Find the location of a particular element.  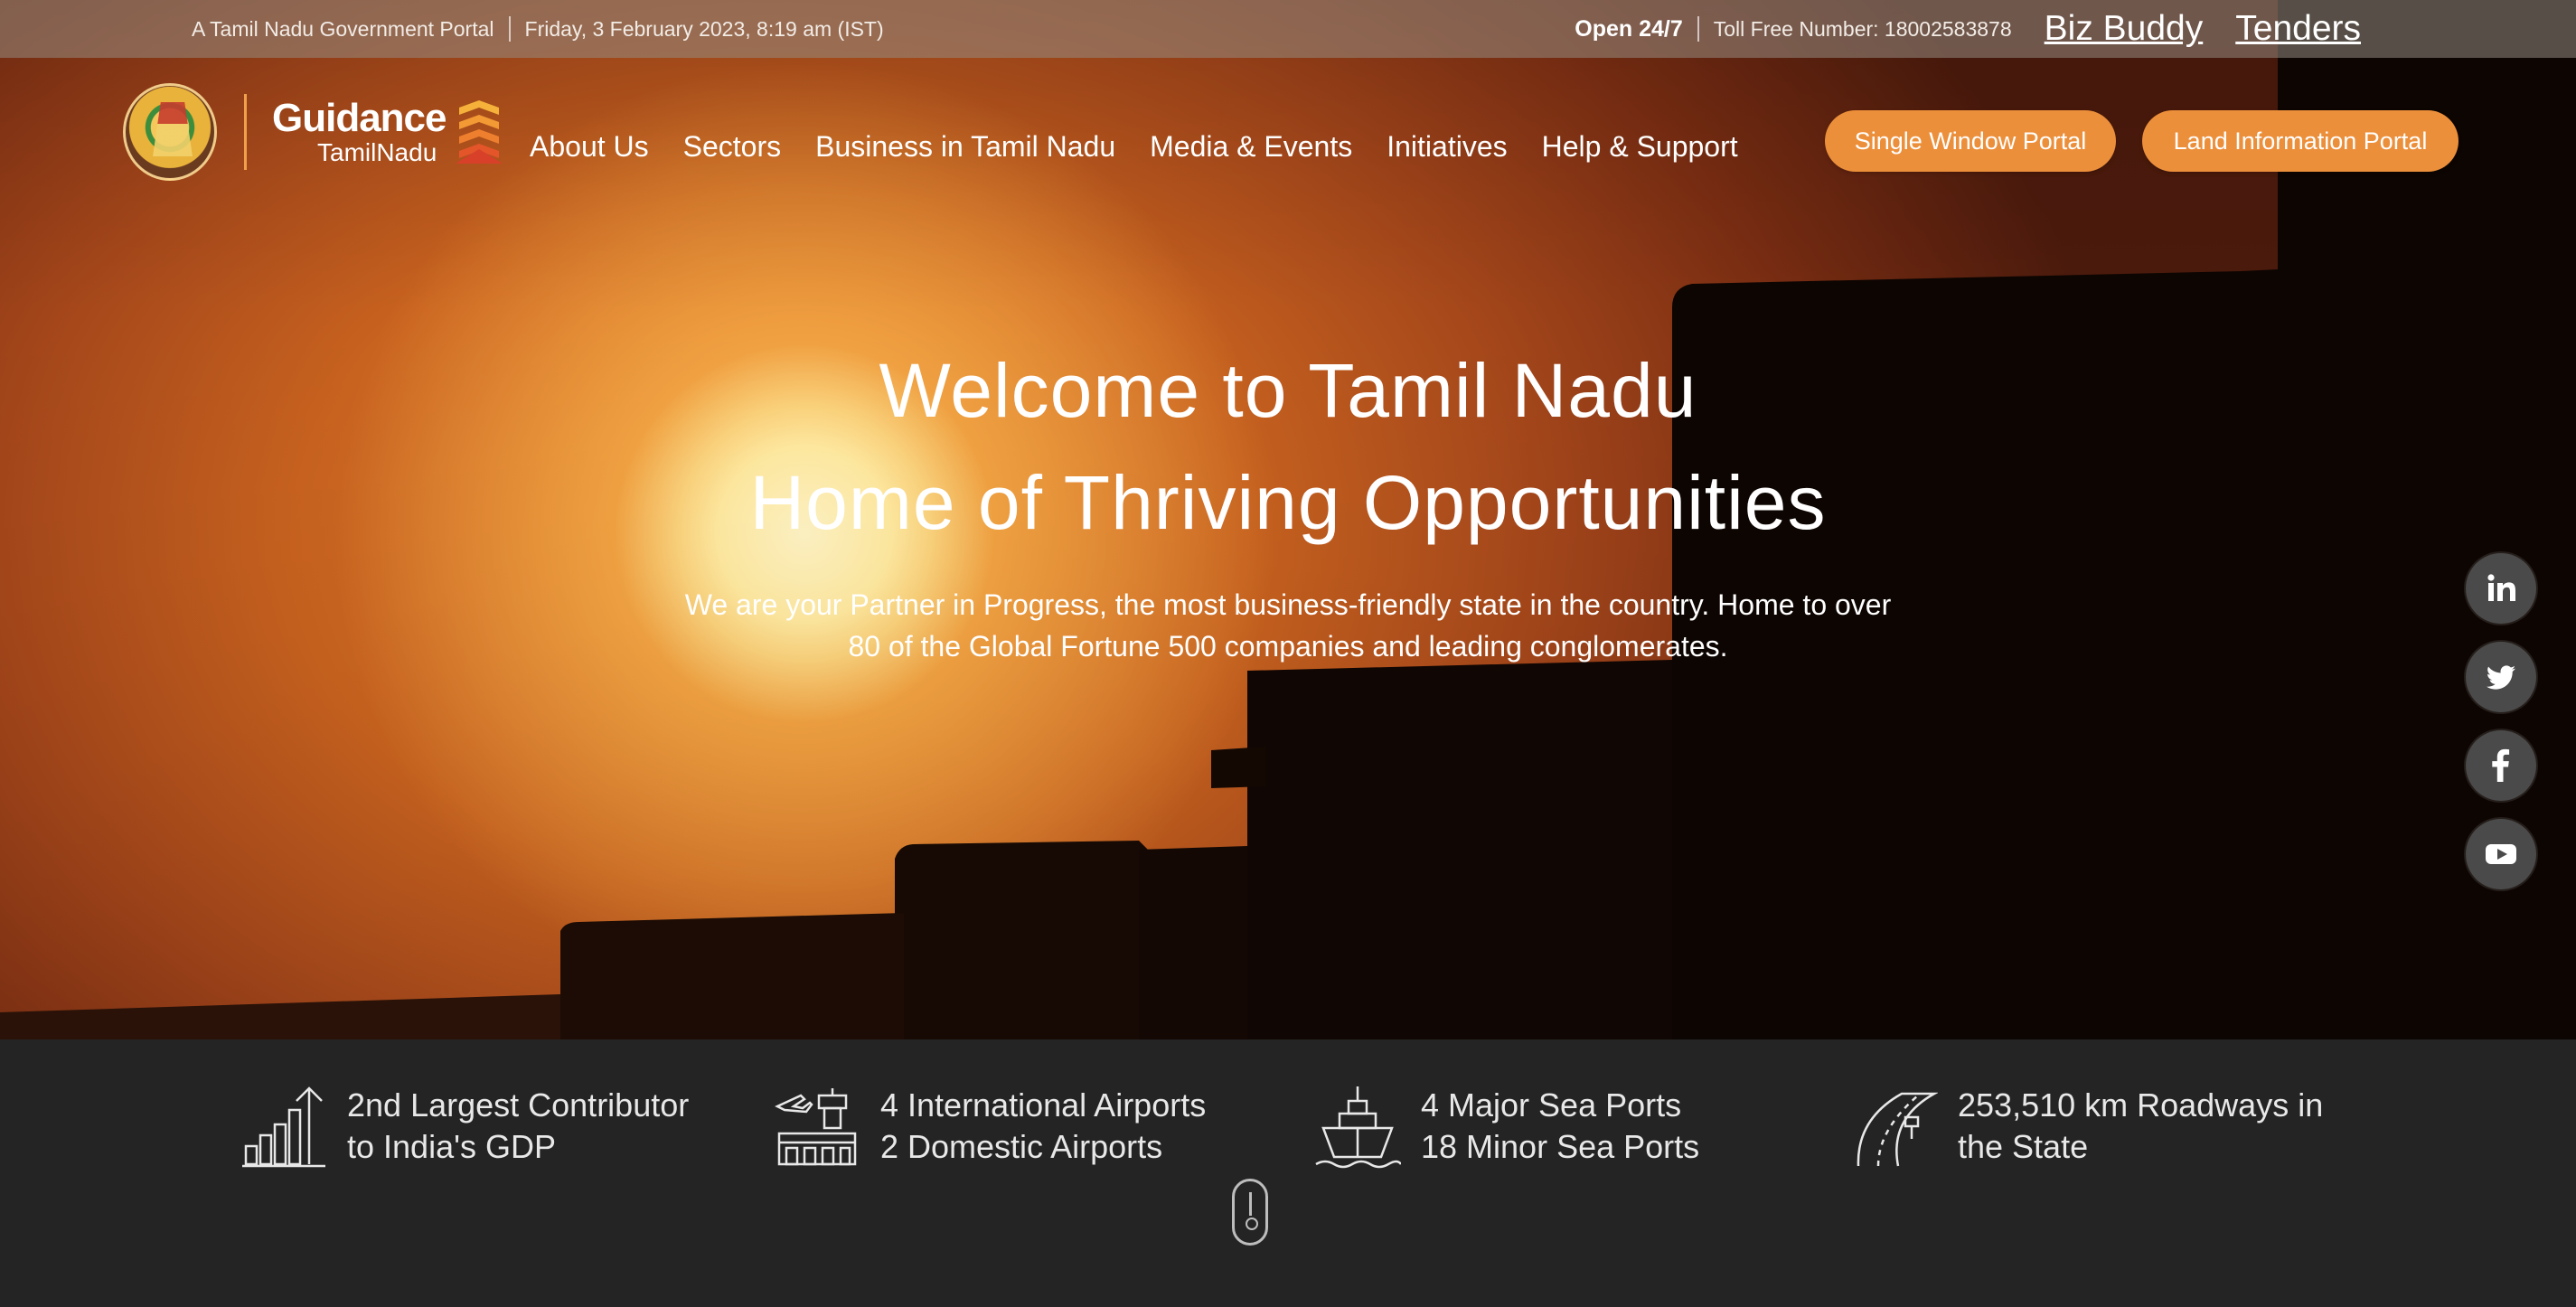

stat-airports-line1: 4 International Airports is located at coordinates (1043, 1105).